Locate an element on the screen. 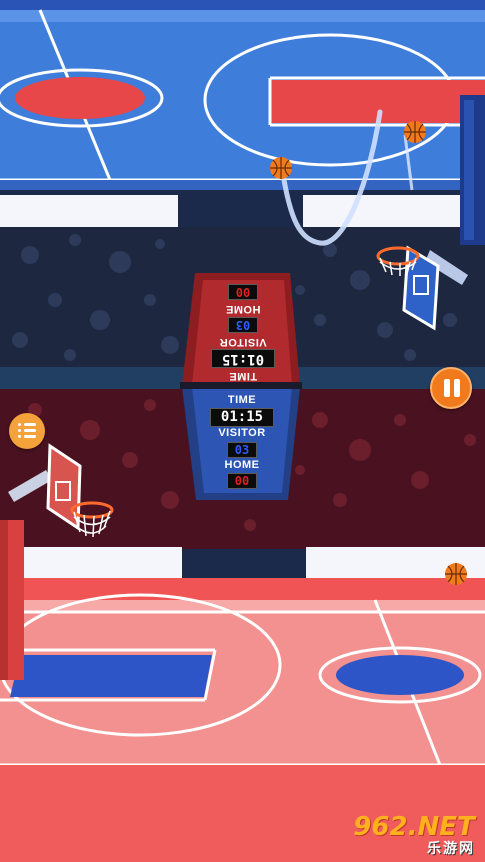  top-left-barrier is located at coordinates (89, 211).